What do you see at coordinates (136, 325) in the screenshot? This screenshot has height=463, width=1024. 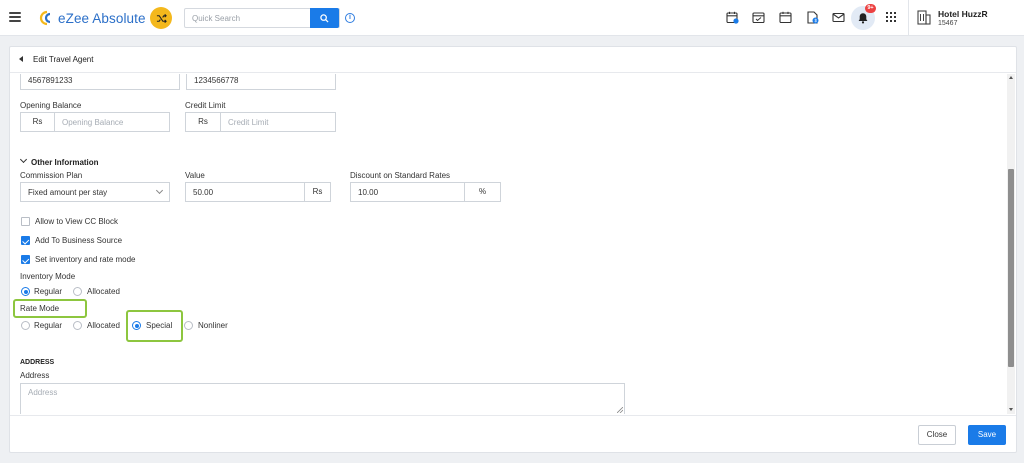 I see `rate-mode-special-radio` at bounding box center [136, 325].